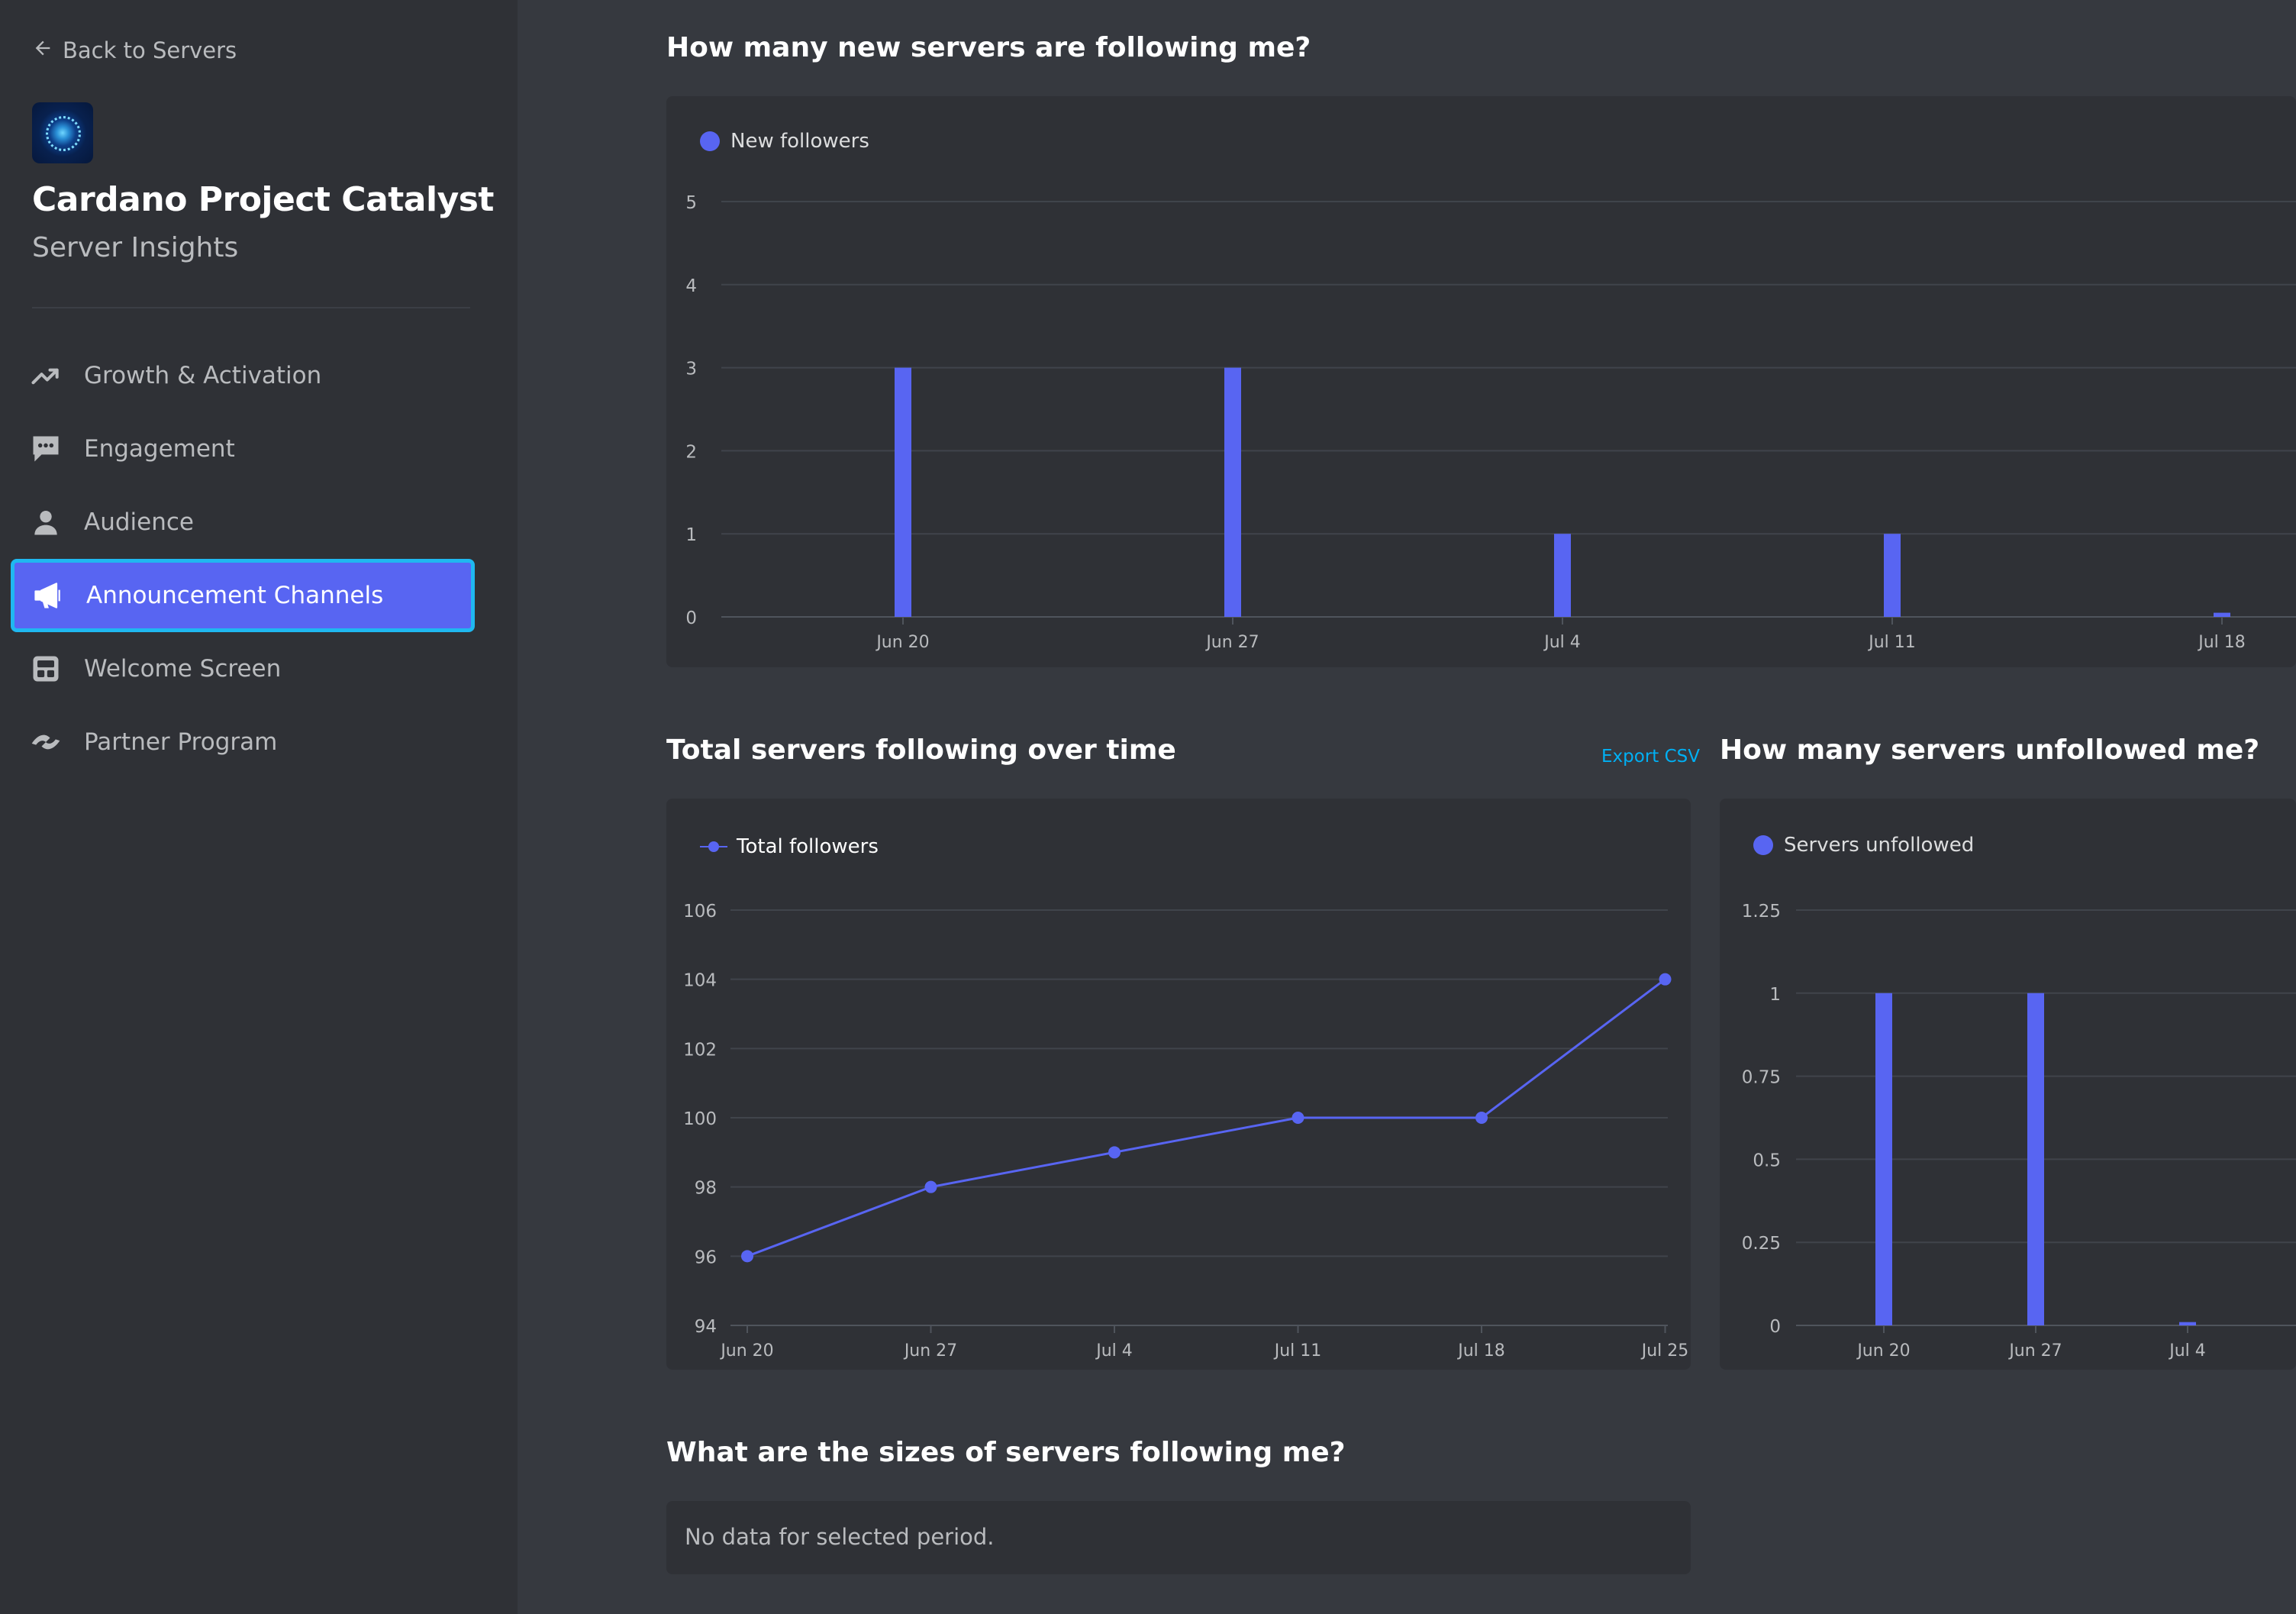 This screenshot has width=2296, height=1614. Describe the element at coordinates (235, 595) in the screenshot. I see `sidebar-item-label: Announcement Channels` at that location.